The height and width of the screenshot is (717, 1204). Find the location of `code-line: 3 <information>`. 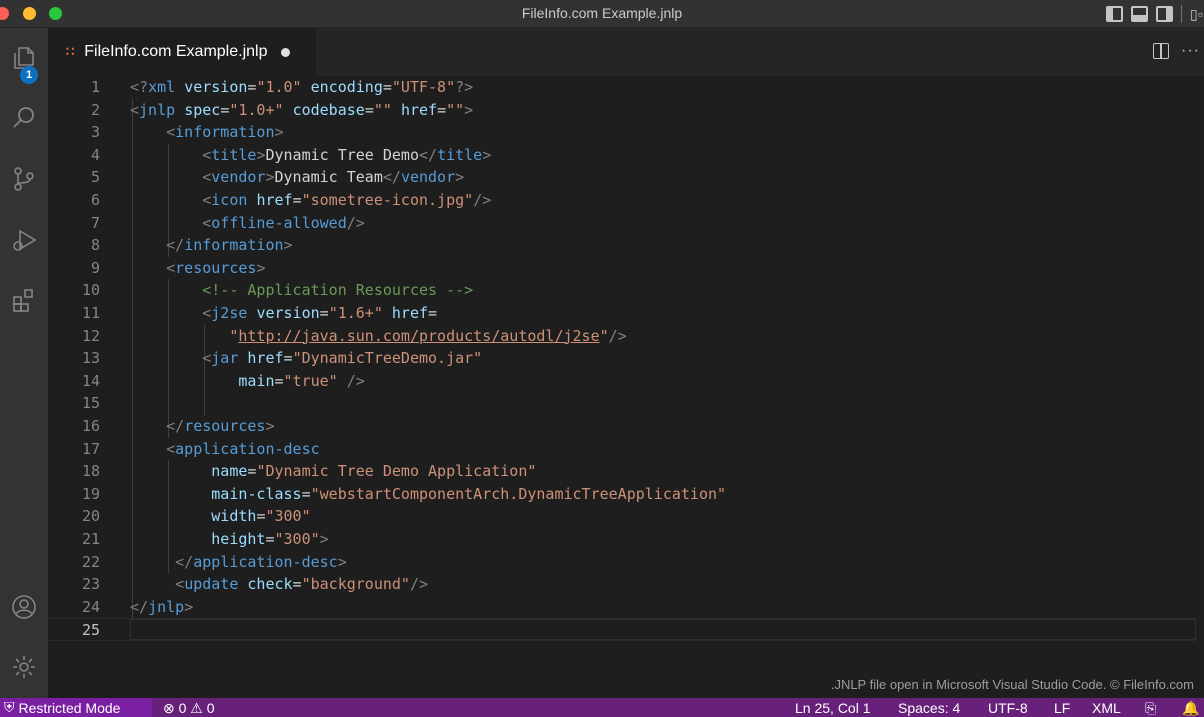

code-line: 3 <information> is located at coordinates (622, 132).